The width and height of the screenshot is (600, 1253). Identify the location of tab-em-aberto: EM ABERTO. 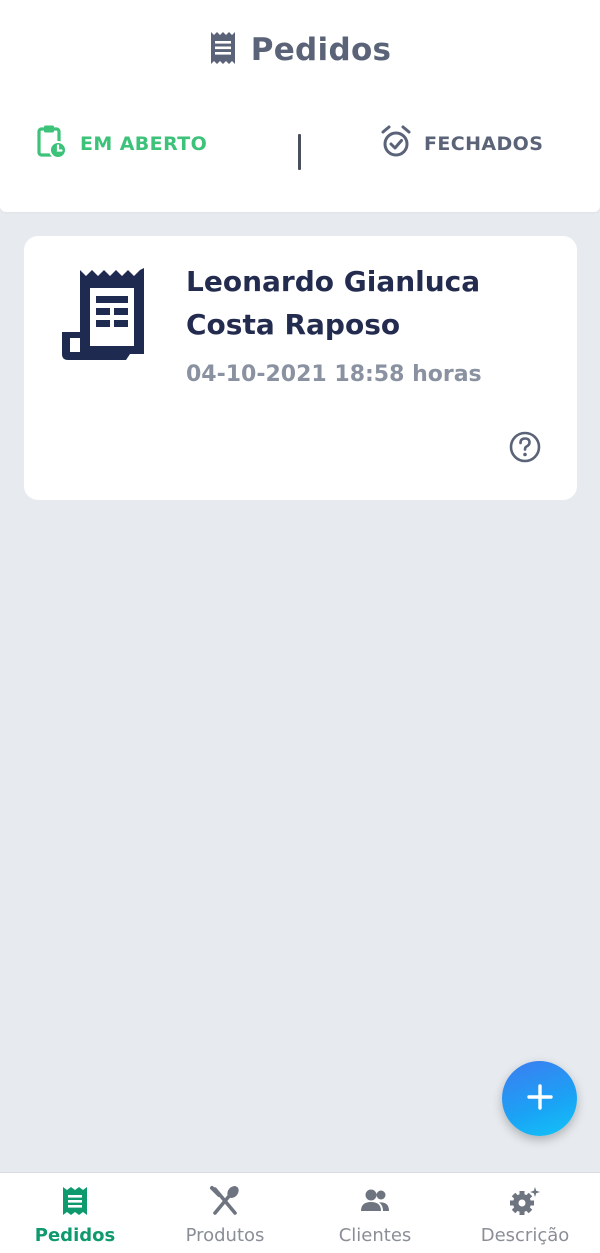
(121, 144).